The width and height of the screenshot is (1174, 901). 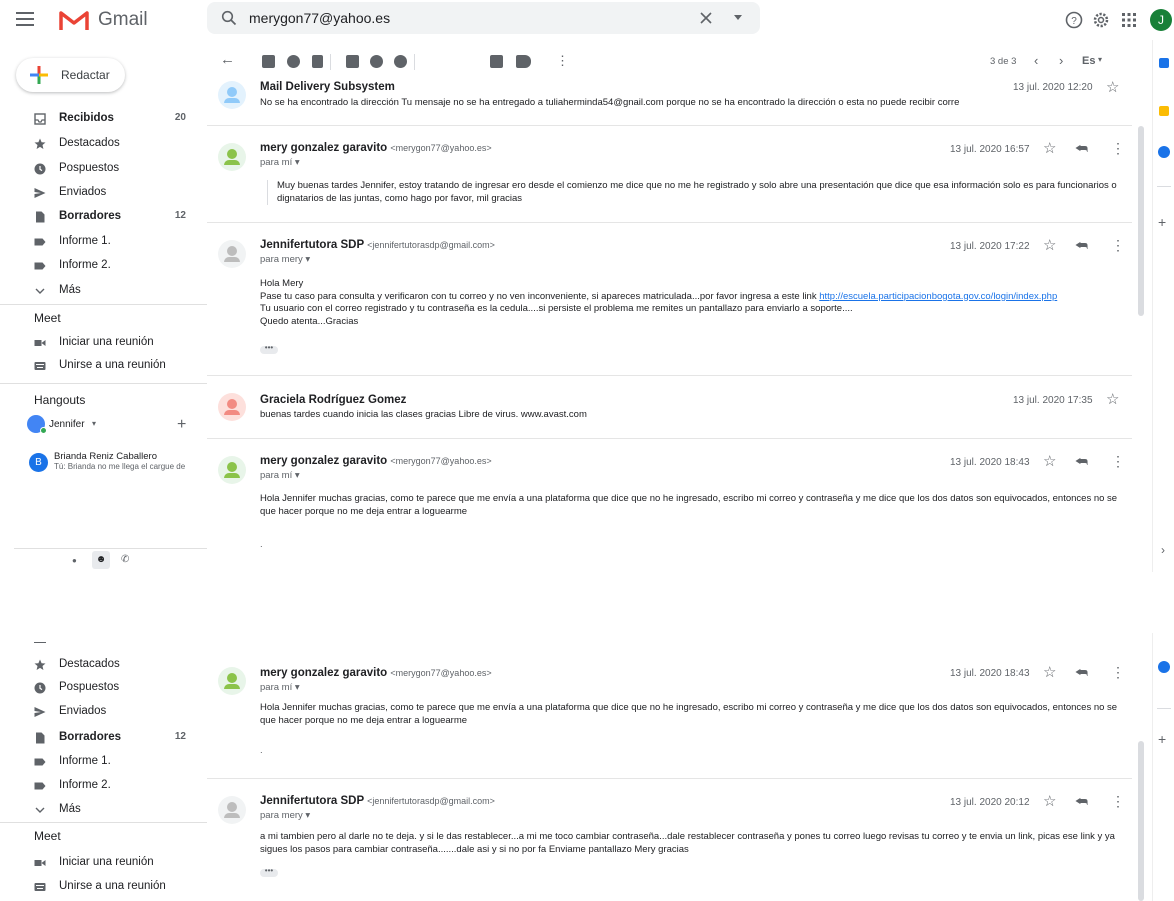 I want to click on meet-item-label: Iniciar una reunión, so click(x=106, y=342).